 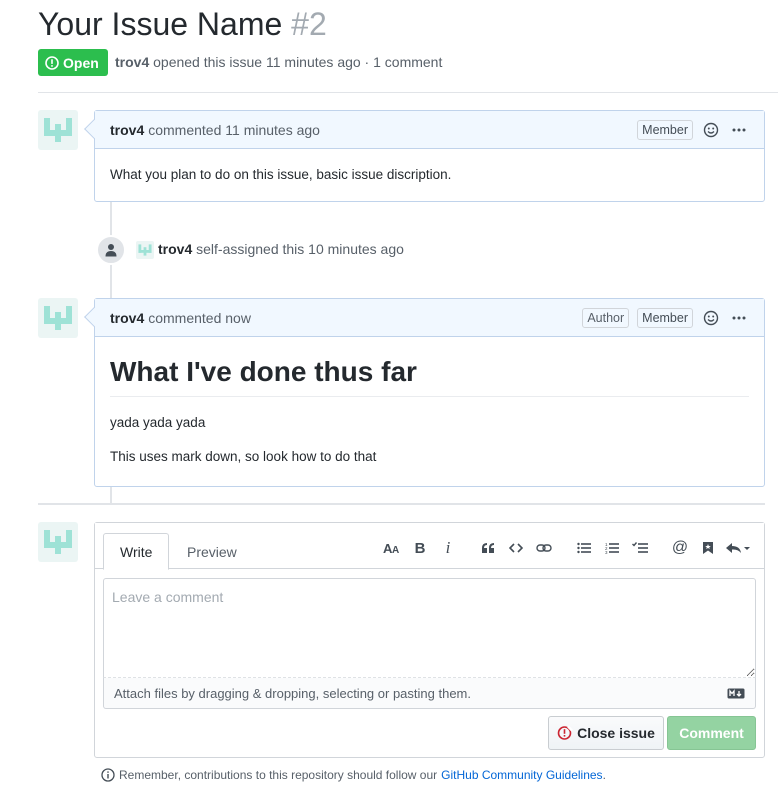 What do you see at coordinates (680, 548) in the screenshot?
I see `mention-icon: @` at bounding box center [680, 548].